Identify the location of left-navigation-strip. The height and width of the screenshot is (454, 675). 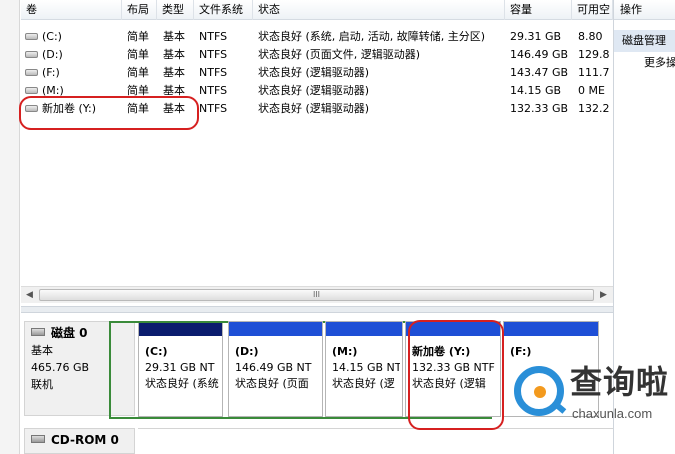
(10, 227).